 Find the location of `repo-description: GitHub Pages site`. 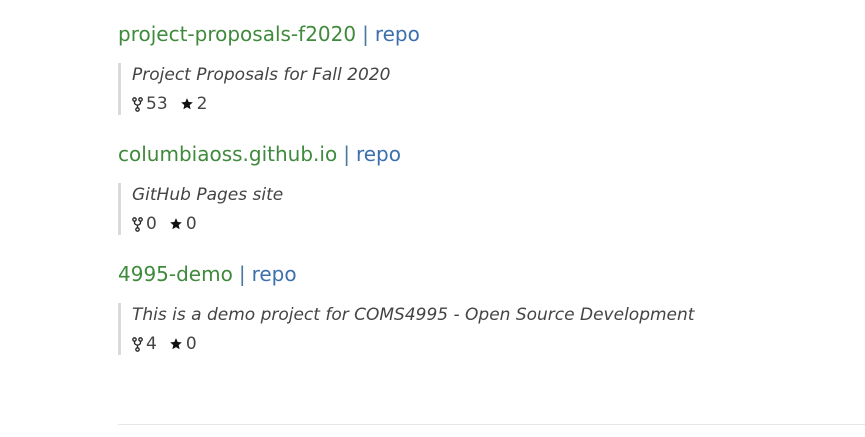

repo-description: GitHub Pages site is located at coordinates (208, 195).